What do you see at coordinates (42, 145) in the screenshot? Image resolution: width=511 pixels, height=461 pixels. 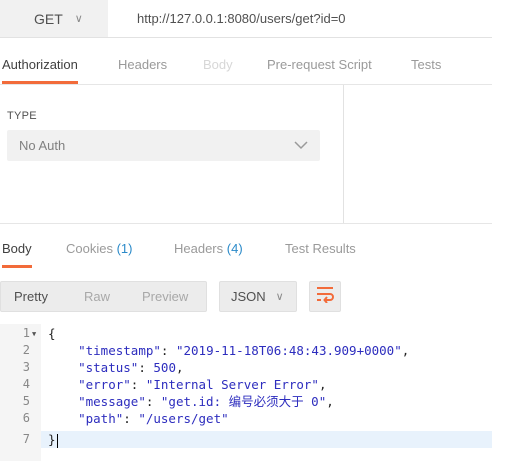 I see `auth-type-value: No Auth` at bounding box center [42, 145].